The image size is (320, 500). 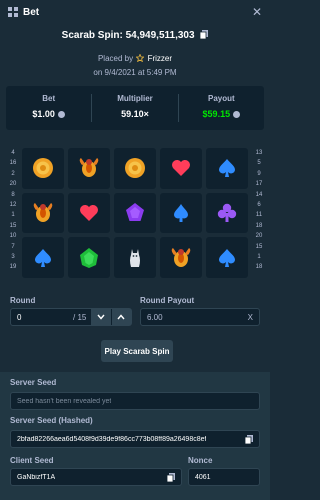 What do you see at coordinates (135, 12) in the screenshot?
I see `modal-header: Bet ✕` at bounding box center [135, 12].